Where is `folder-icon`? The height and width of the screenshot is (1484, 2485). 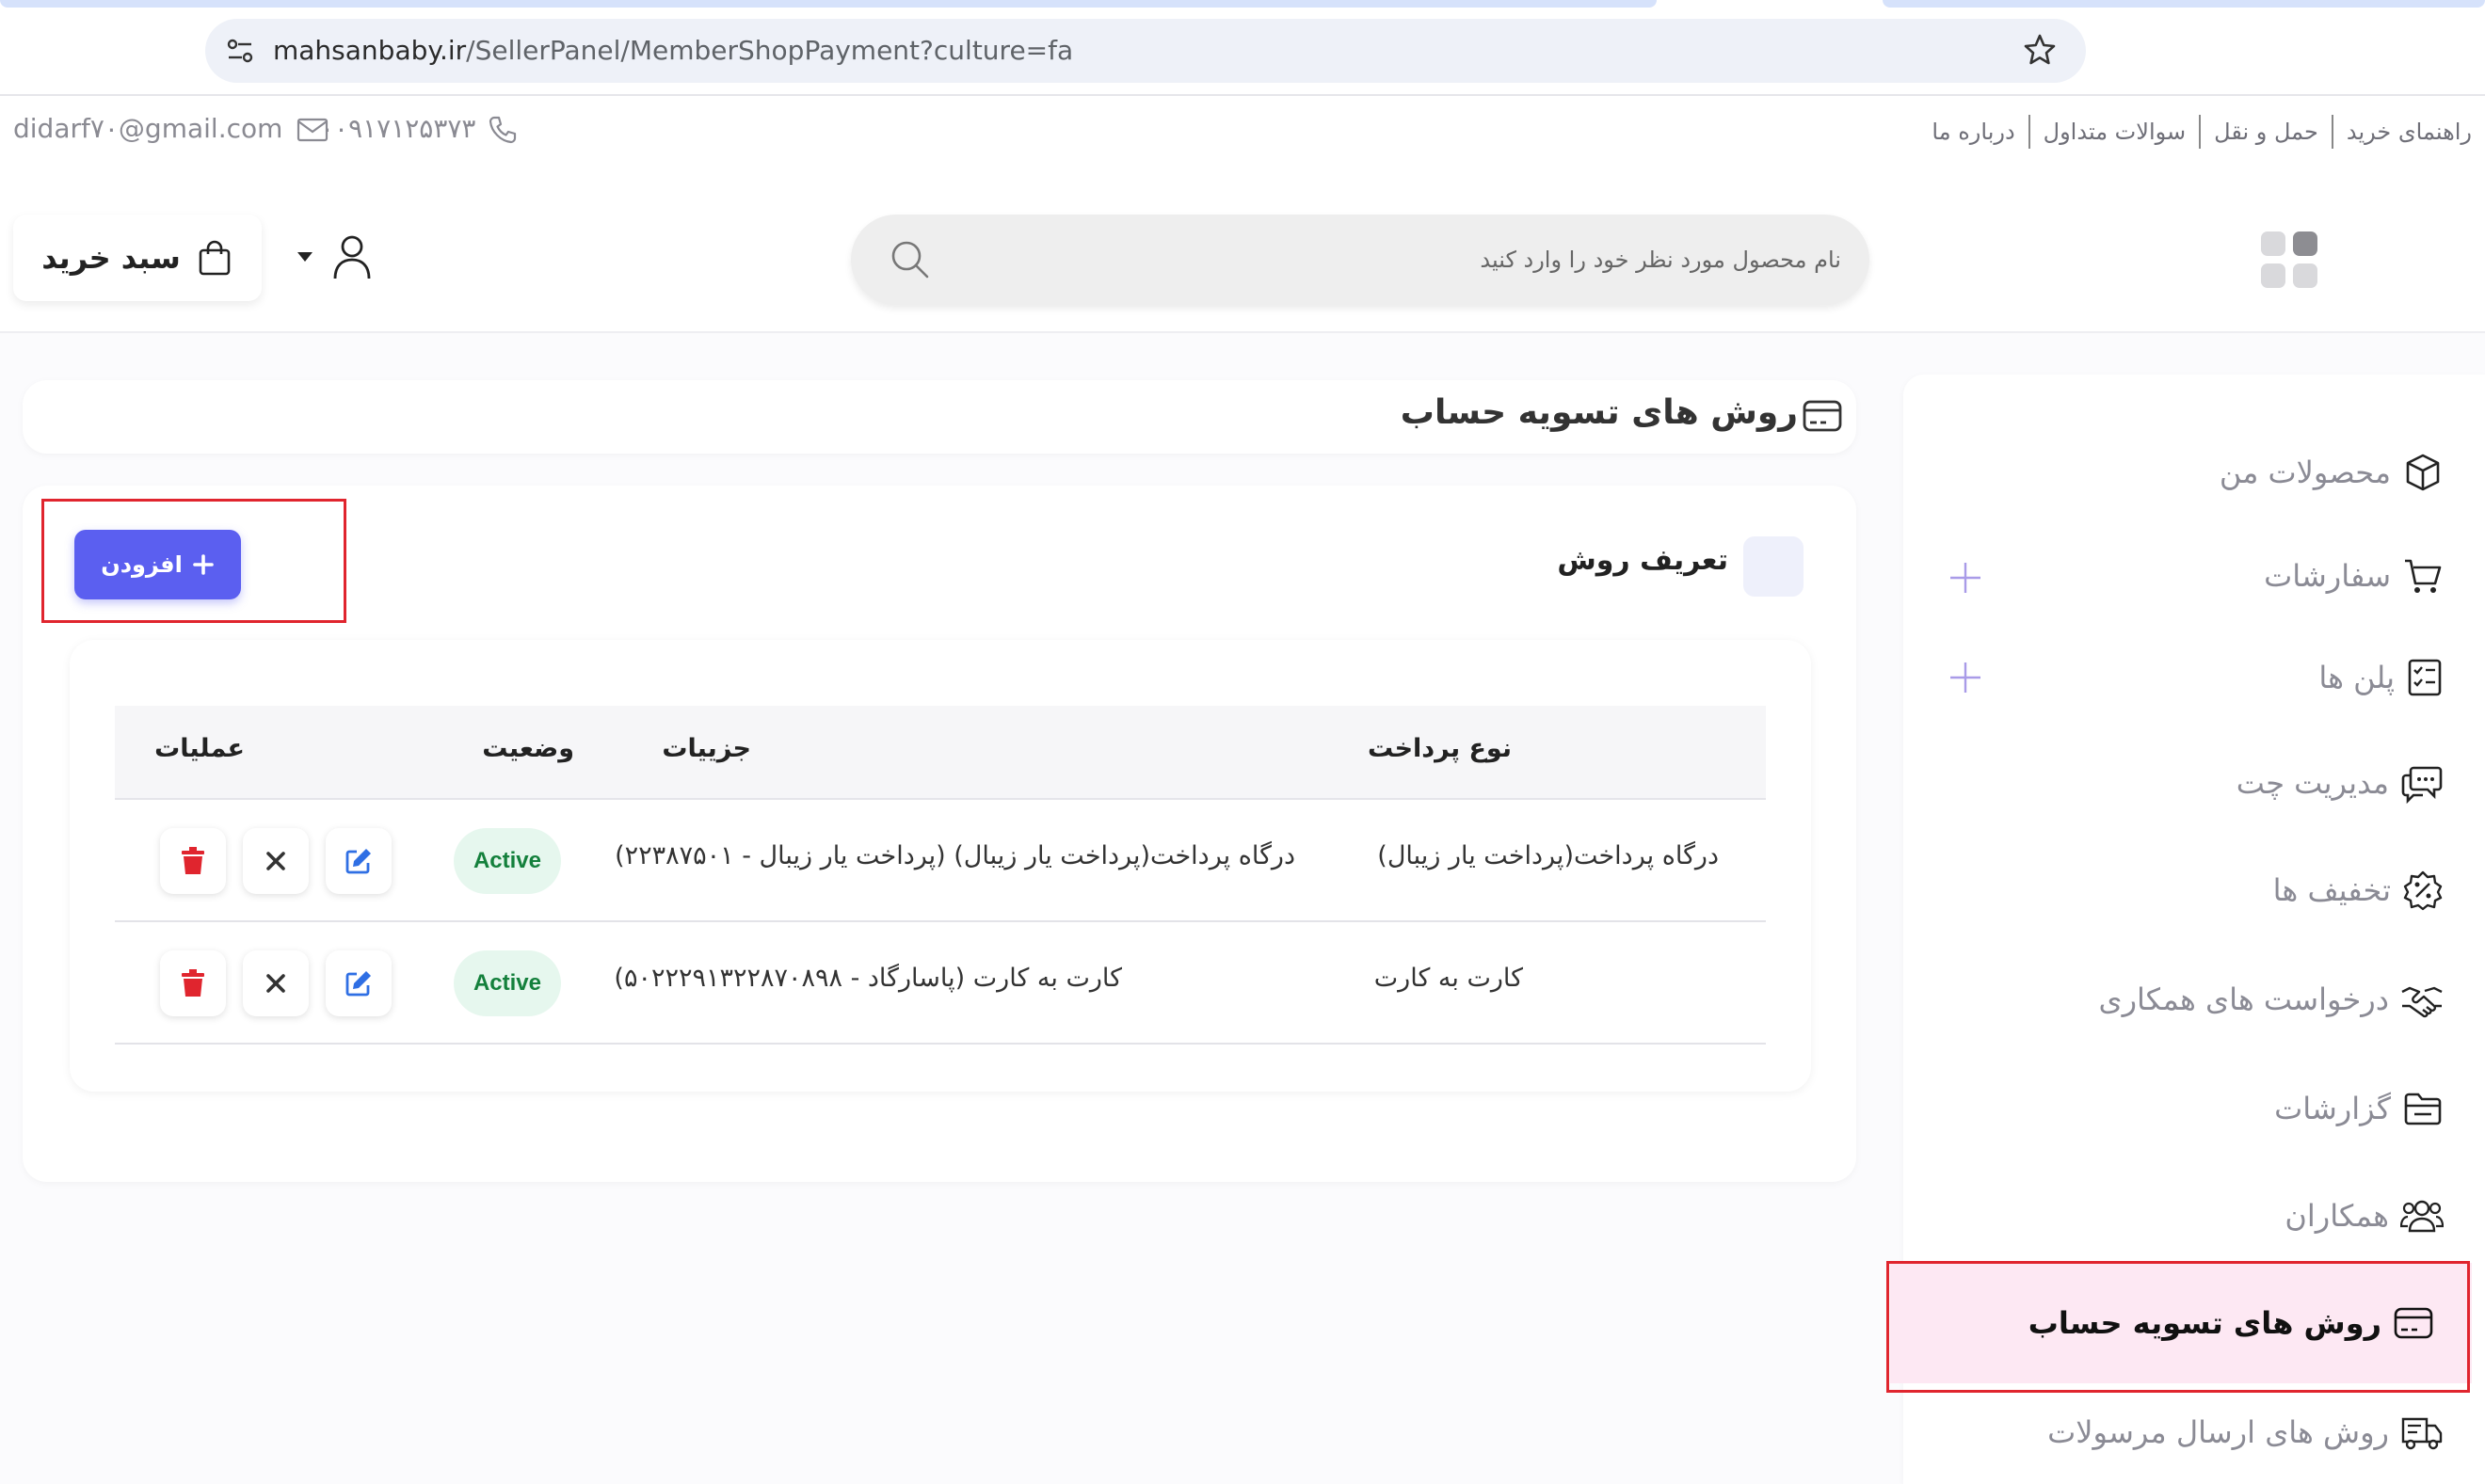 folder-icon is located at coordinates (2423, 1109).